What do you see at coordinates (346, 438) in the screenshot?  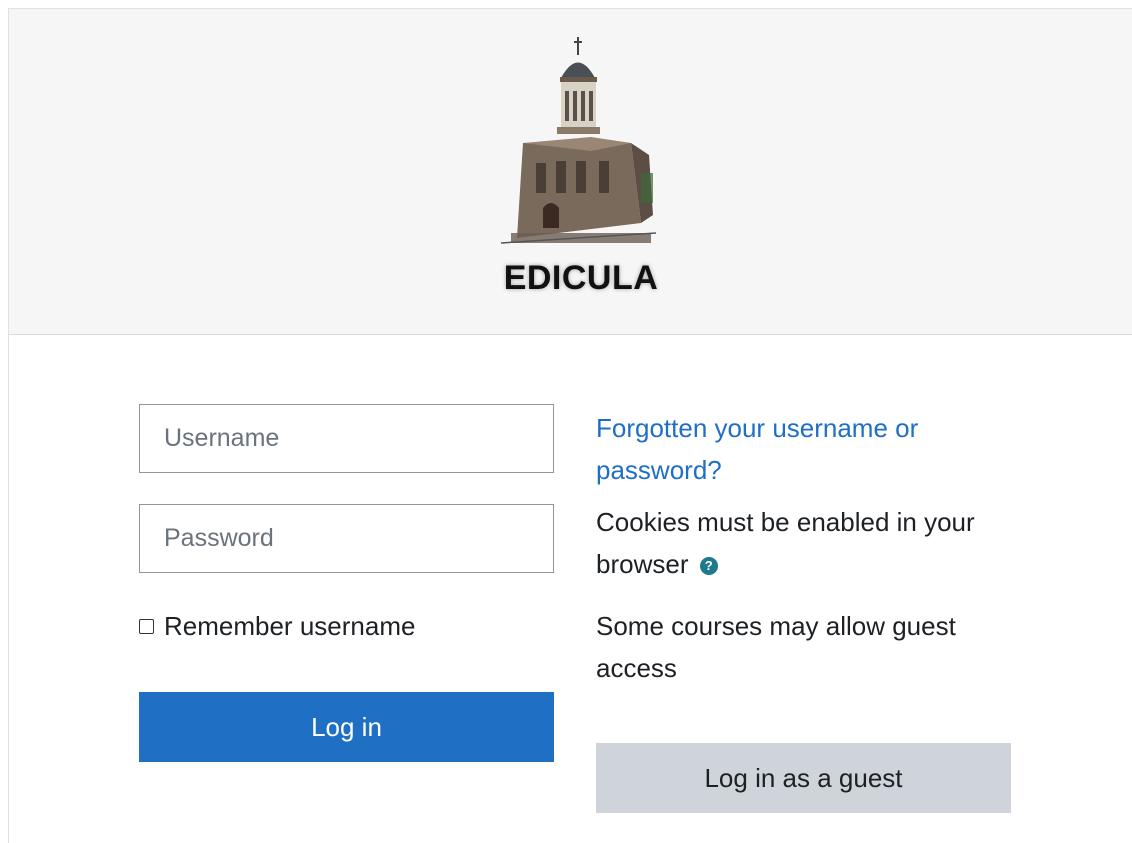 I see `username-input` at bounding box center [346, 438].